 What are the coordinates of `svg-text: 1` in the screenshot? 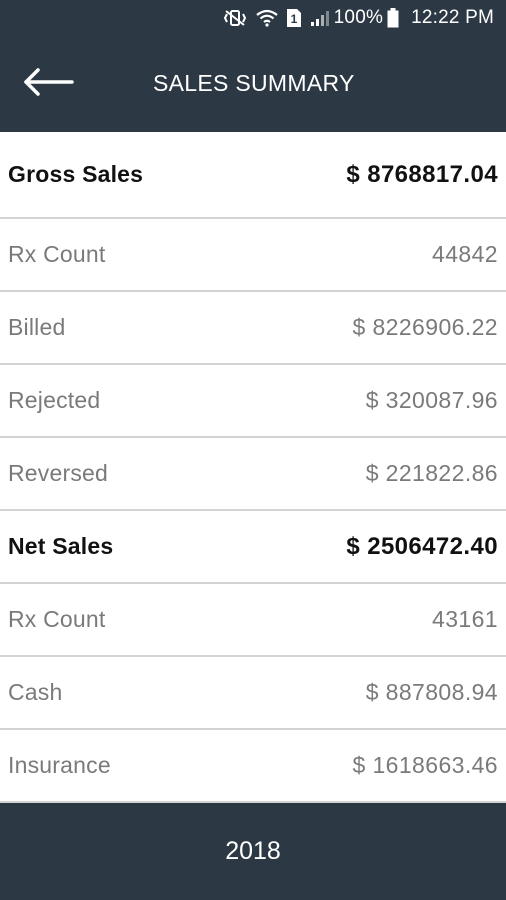 It's located at (293, 19).